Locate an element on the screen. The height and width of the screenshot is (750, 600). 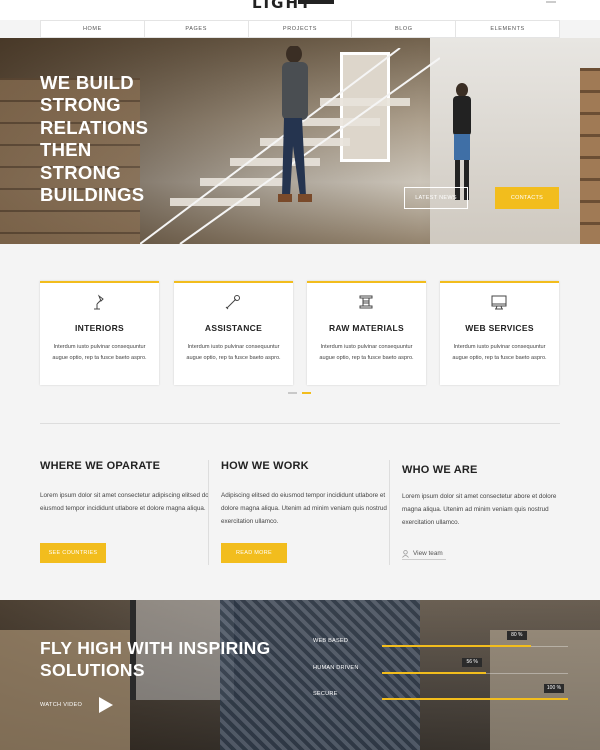
column-title: HOW WE WORK is located at coordinates (265, 466).